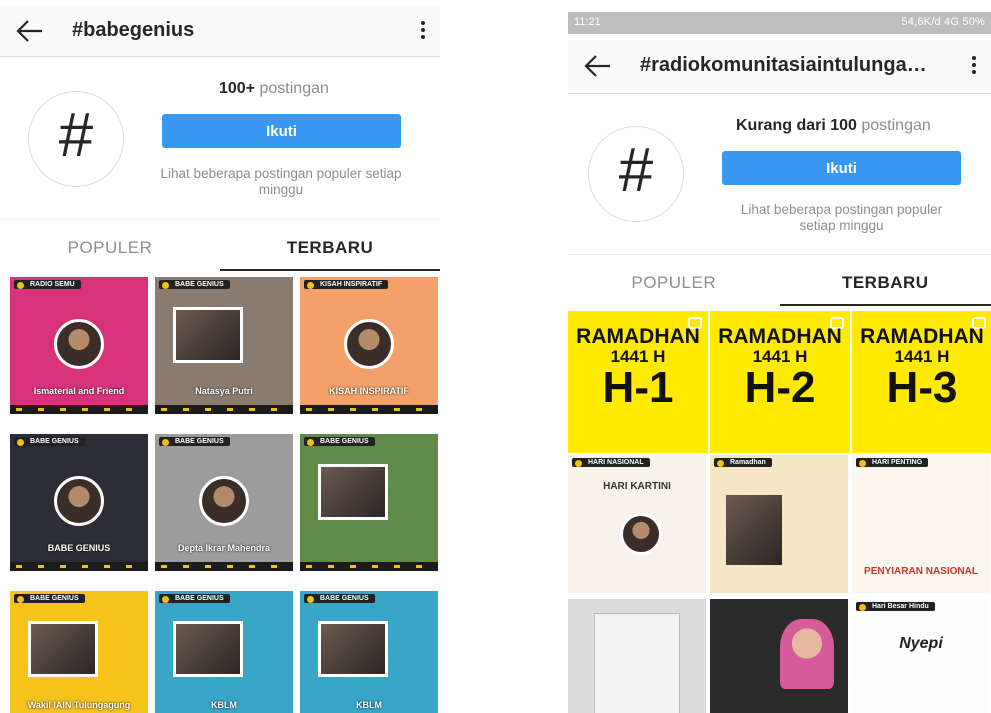  I want to click on tile-badge: Ramadhan, so click(743, 462).